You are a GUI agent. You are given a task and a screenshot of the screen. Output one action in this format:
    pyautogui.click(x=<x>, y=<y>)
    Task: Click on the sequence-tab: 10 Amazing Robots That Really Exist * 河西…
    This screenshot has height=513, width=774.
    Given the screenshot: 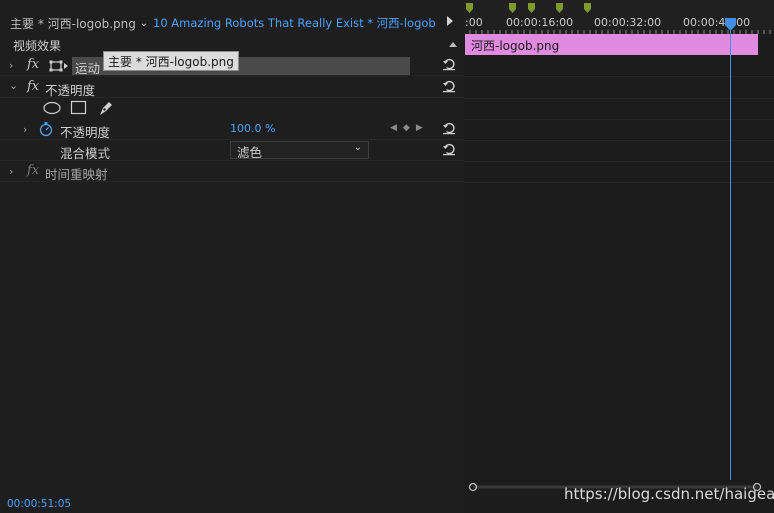 What is the action you would take?
    pyautogui.click(x=295, y=23)
    